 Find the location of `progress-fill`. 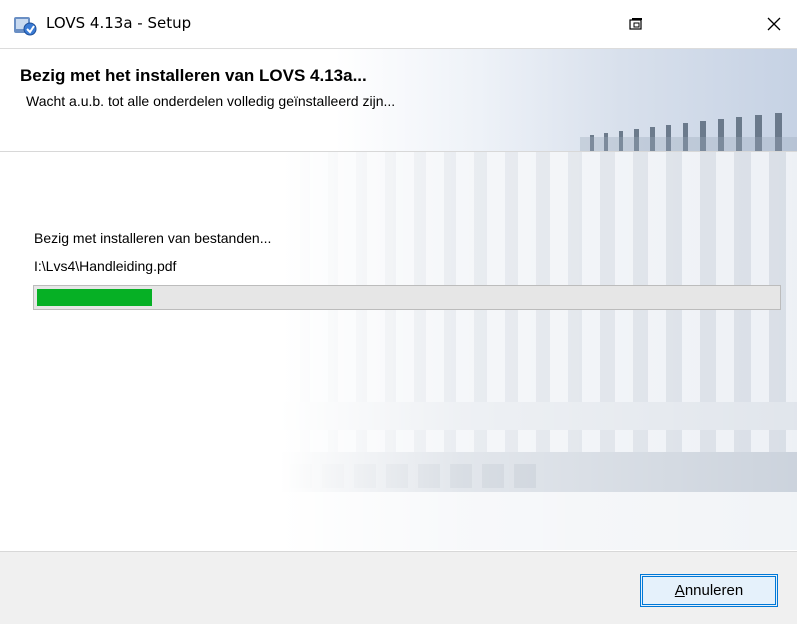

progress-fill is located at coordinates (94, 297).